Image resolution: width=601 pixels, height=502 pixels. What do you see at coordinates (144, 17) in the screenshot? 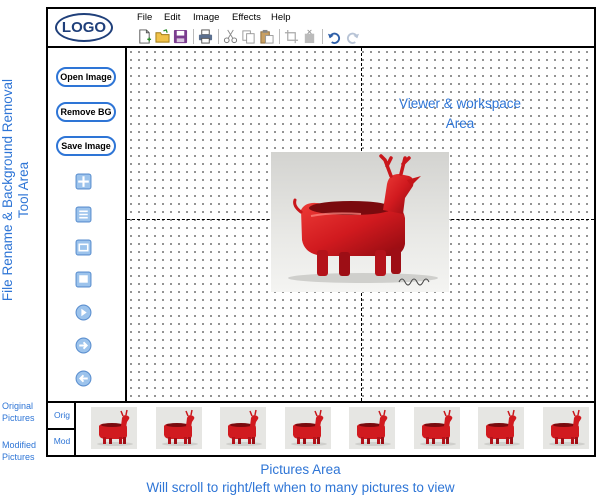
I see `menu-file: File` at bounding box center [144, 17].